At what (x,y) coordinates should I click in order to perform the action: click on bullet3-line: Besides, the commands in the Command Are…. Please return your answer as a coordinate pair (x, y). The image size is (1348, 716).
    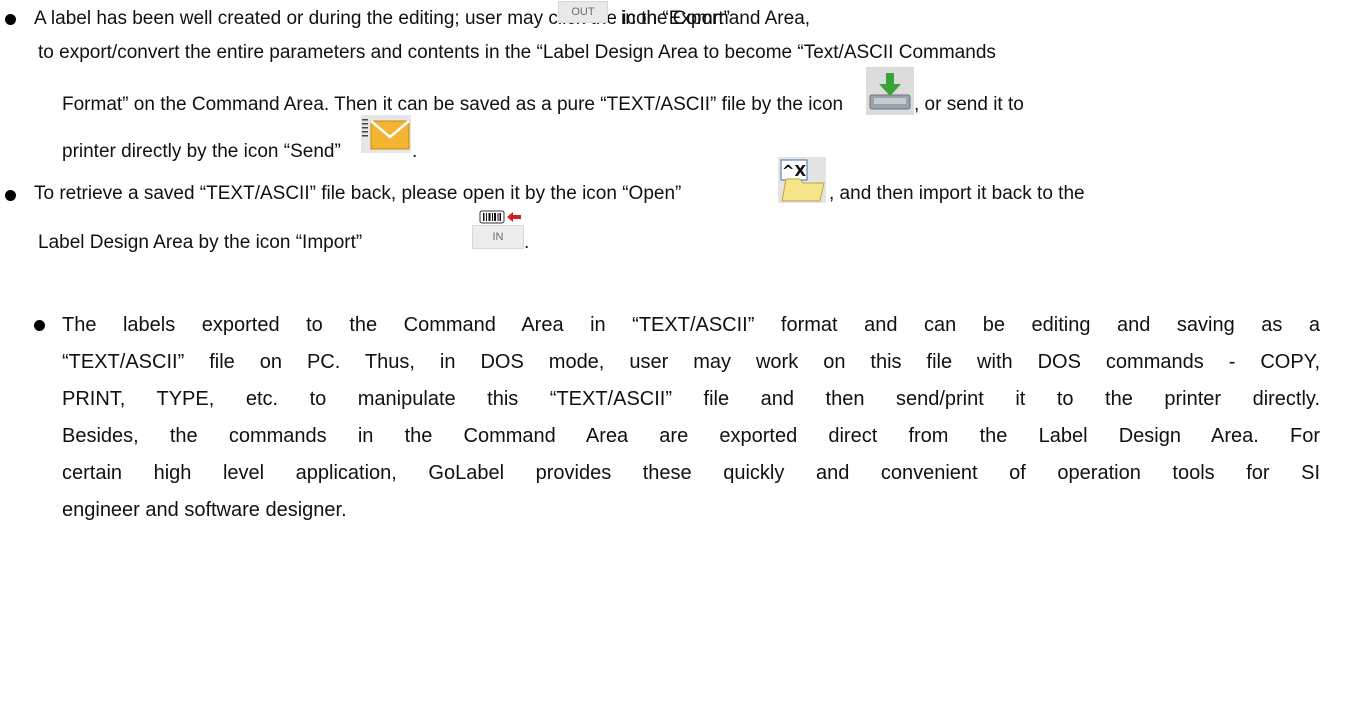
    Looking at the image, I should click on (691, 436).